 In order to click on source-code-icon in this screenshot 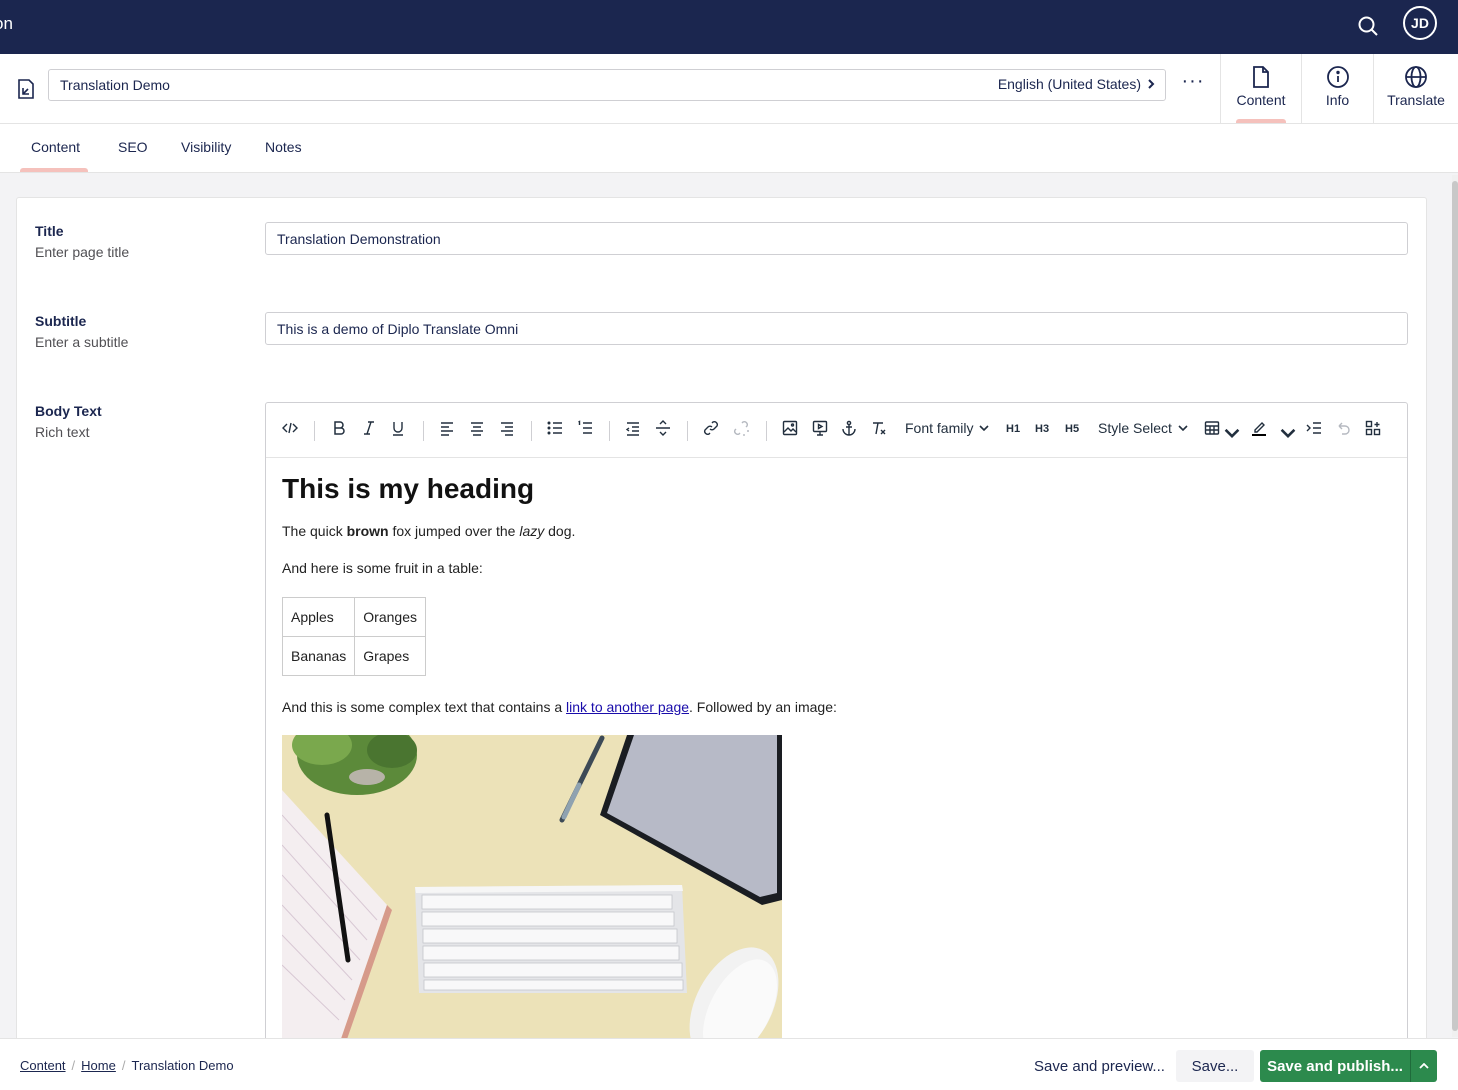, I will do `click(292, 430)`.